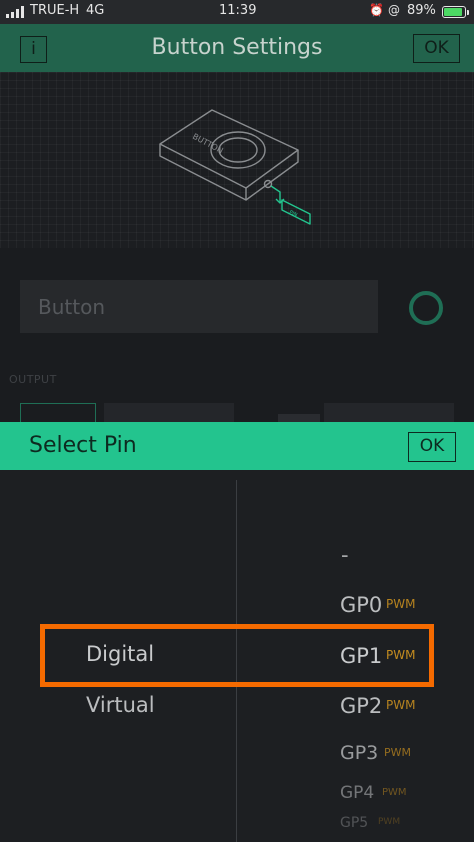  Describe the element at coordinates (361, 706) in the screenshot. I see `pin-option-gp2: GP2` at that location.